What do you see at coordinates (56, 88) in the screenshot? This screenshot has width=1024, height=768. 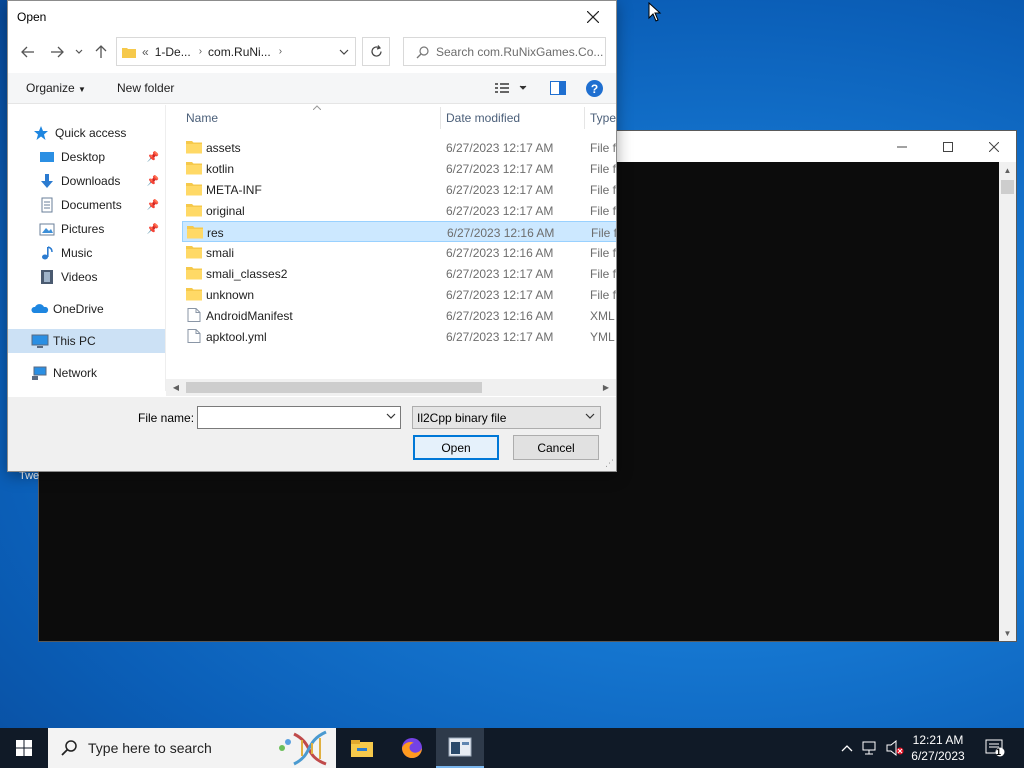 I see `organize-button: Organize ▼` at bounding box center [56, 88].